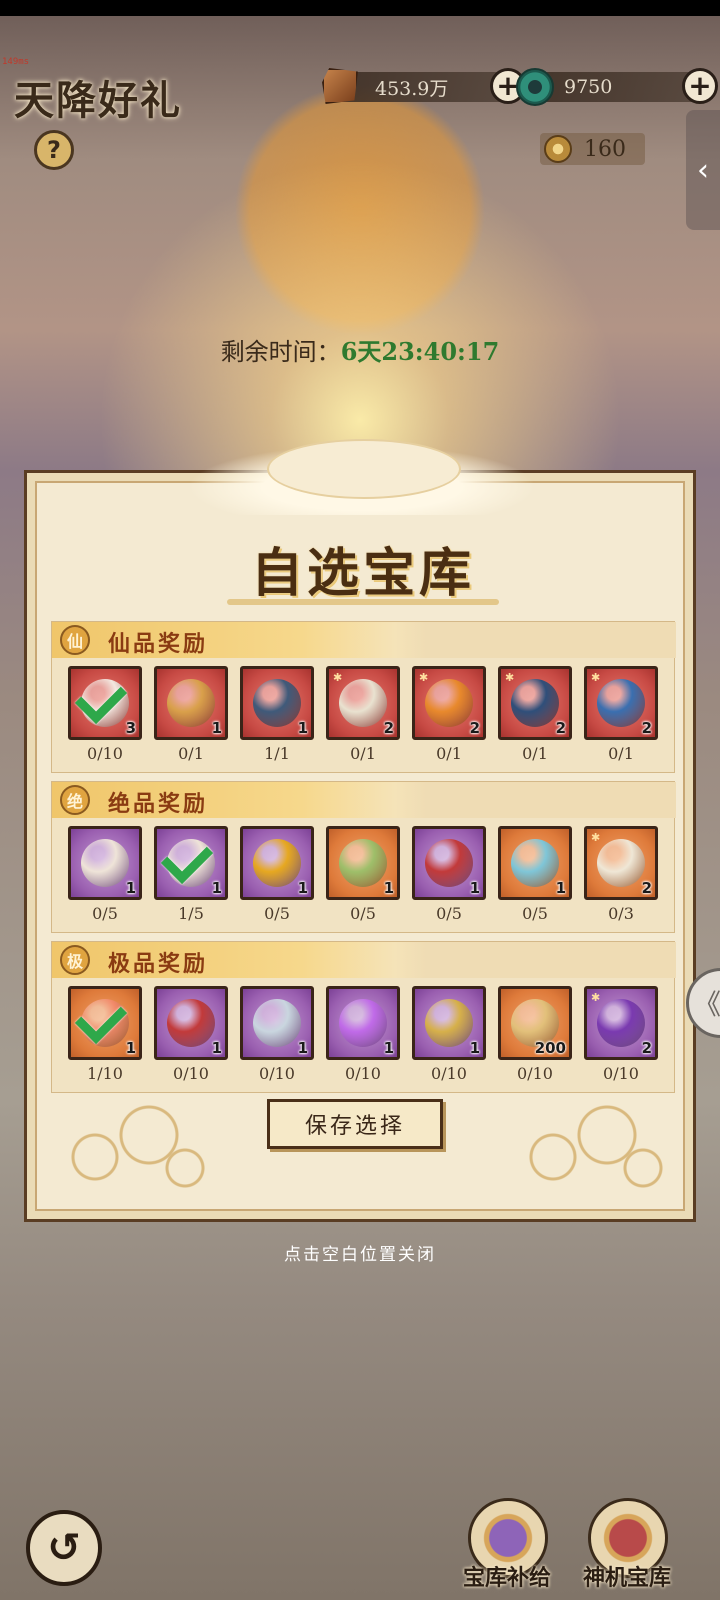 The height and width of the screenshot is (1600, 720). Describe the element at coordinates (605, 149) in the screenshot. I see `coin-value: 160` at that location.